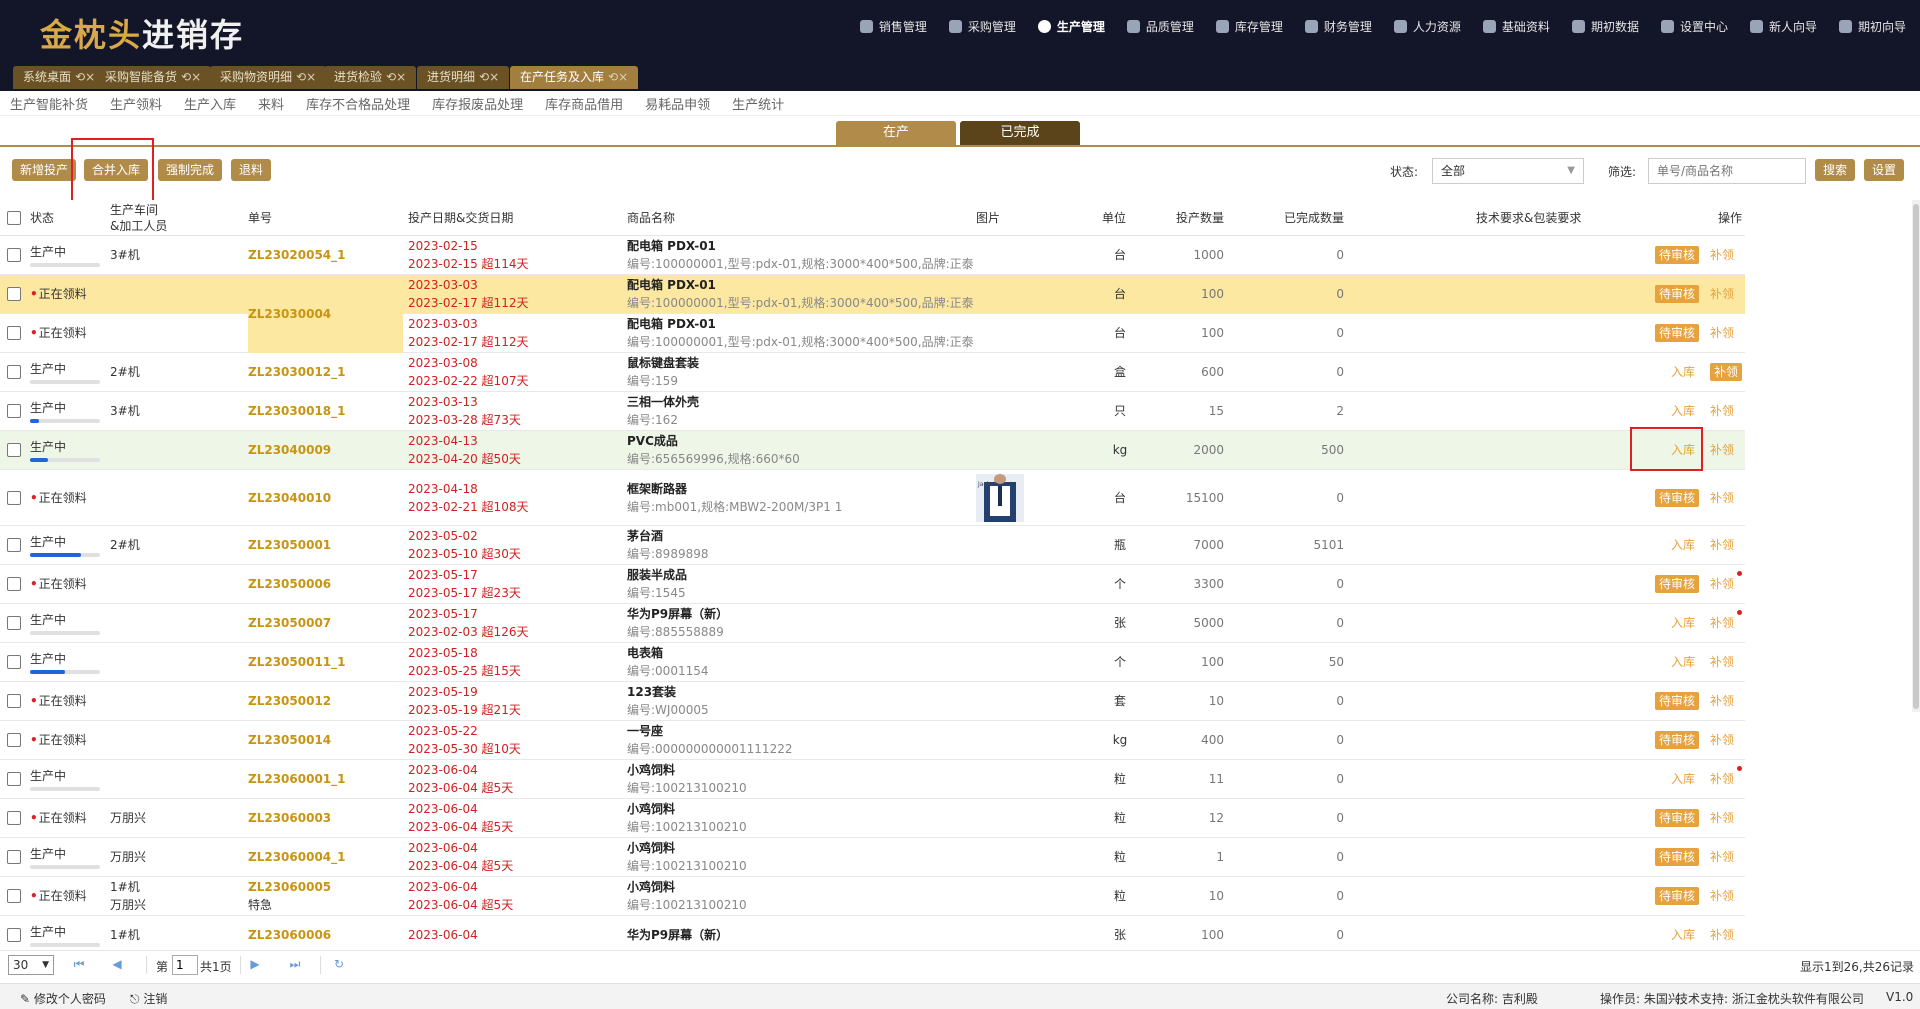 The width and height of the screenshot is (1920, 1009). Describe the element at coordinates (153, 77) in the screenshot. I see `tab-1: 采购智能备货 ⟲×` at that location.